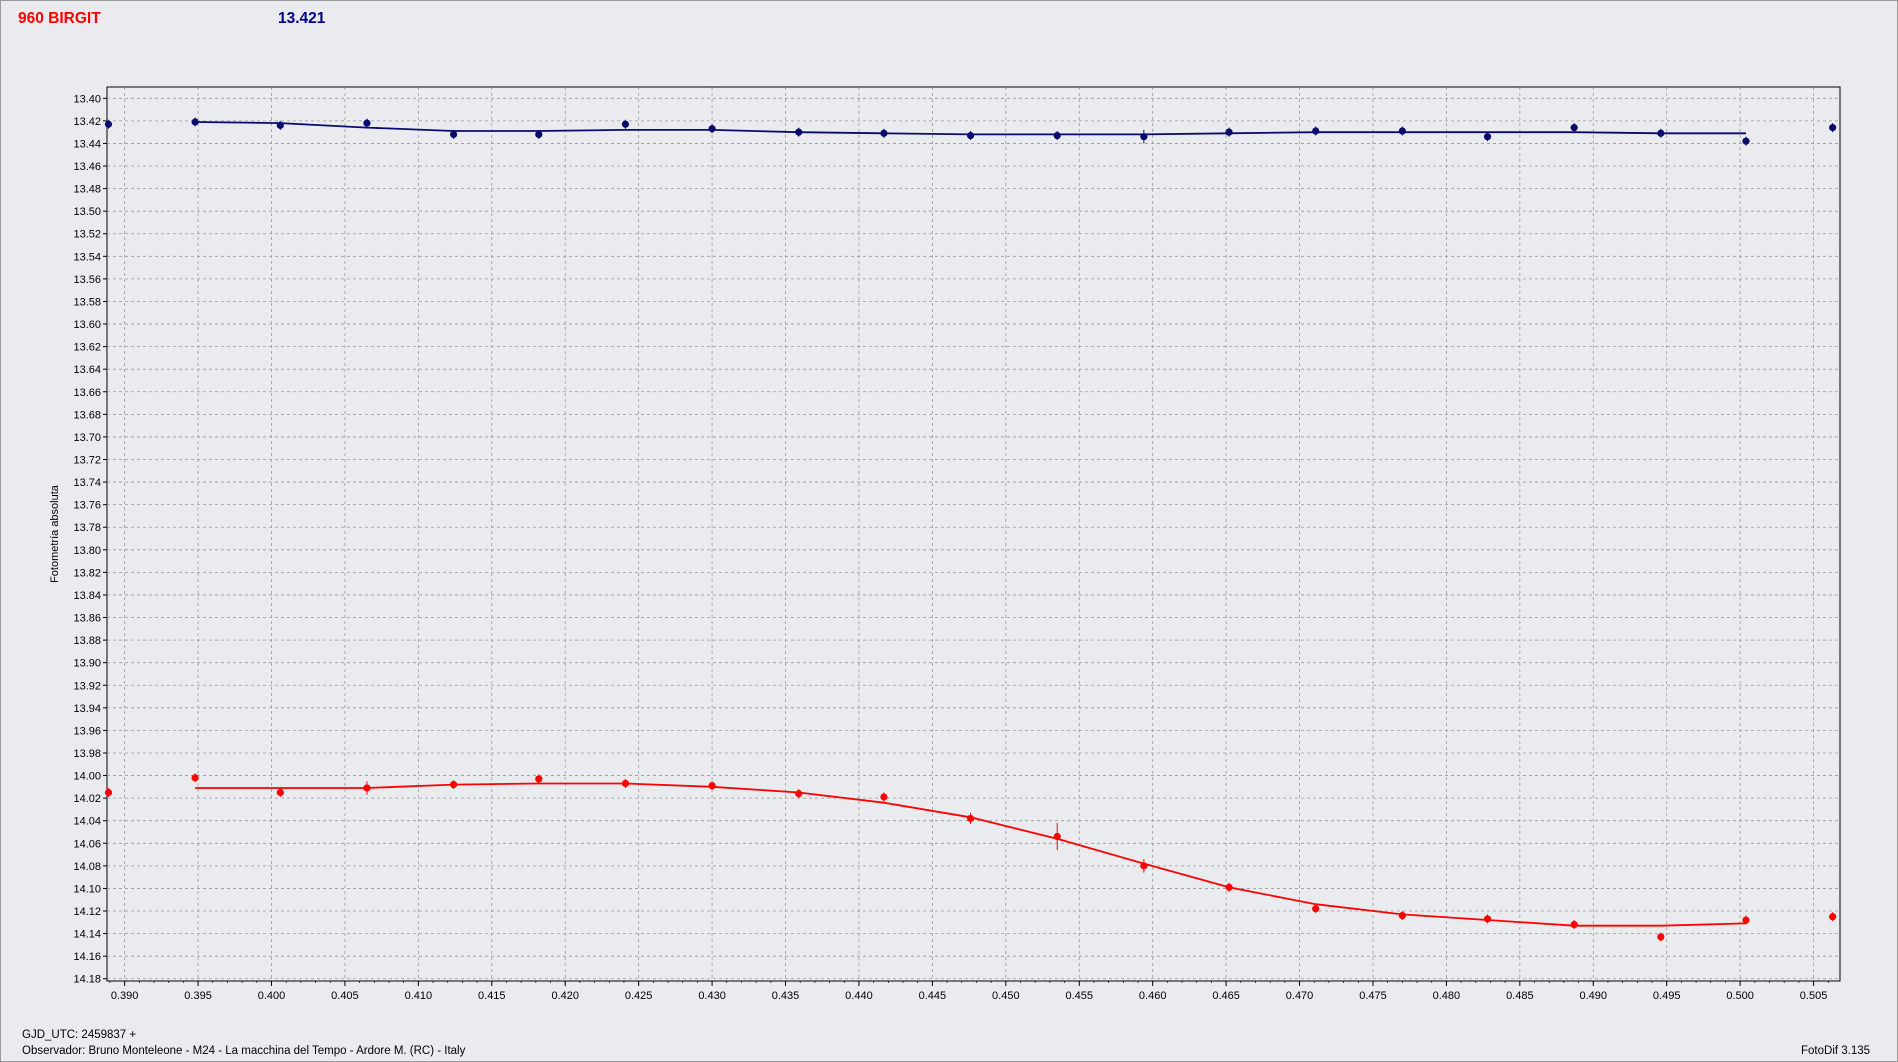  Describe the element at coordinates (419, 996) in the screenshot. I see `x-tick-label: 0.410` at that location.